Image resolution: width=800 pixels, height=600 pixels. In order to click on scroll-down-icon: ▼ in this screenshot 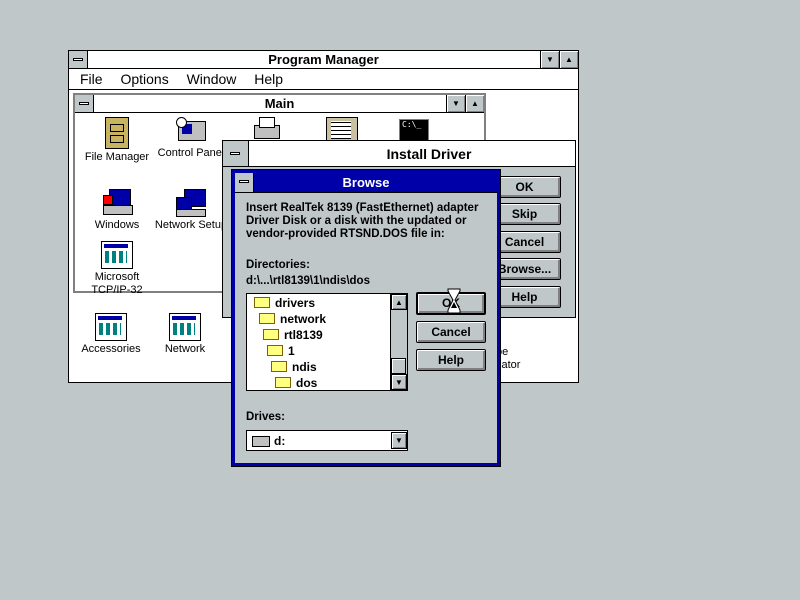, I will do `click(399, 382)`.